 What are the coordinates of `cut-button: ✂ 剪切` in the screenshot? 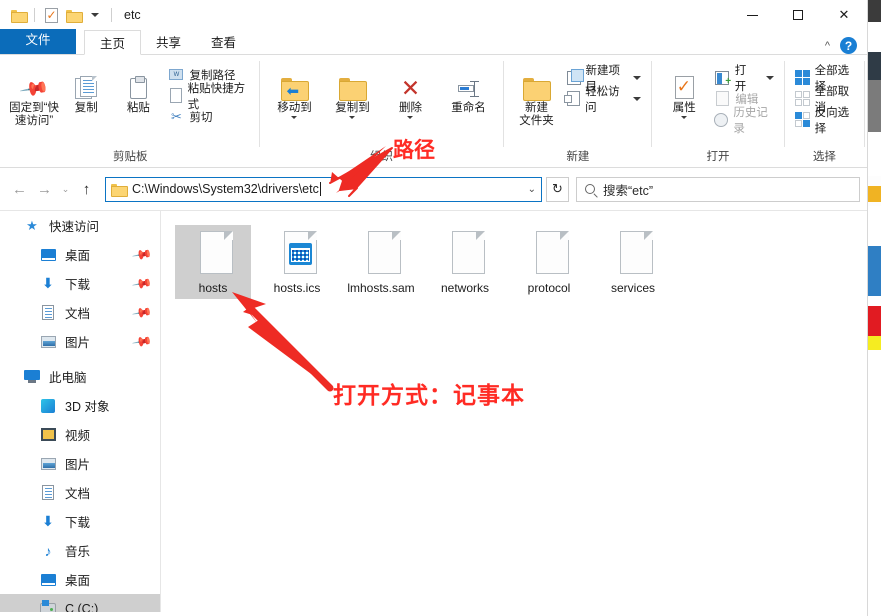 It's located at (208, 116).